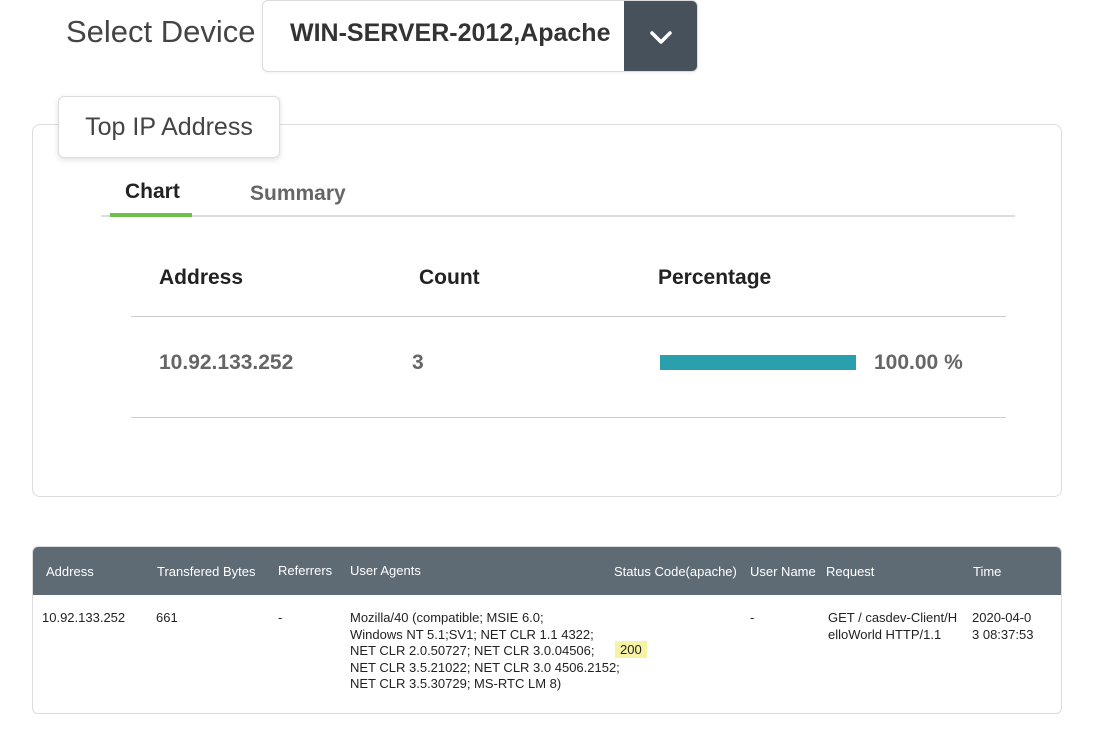  What do you see at coordinates (447, 617) in the screenshot?
I see `user-agent-line: Mozilla/40 (compatible; MSIE 6.0;` at bounding box center [447, 617].